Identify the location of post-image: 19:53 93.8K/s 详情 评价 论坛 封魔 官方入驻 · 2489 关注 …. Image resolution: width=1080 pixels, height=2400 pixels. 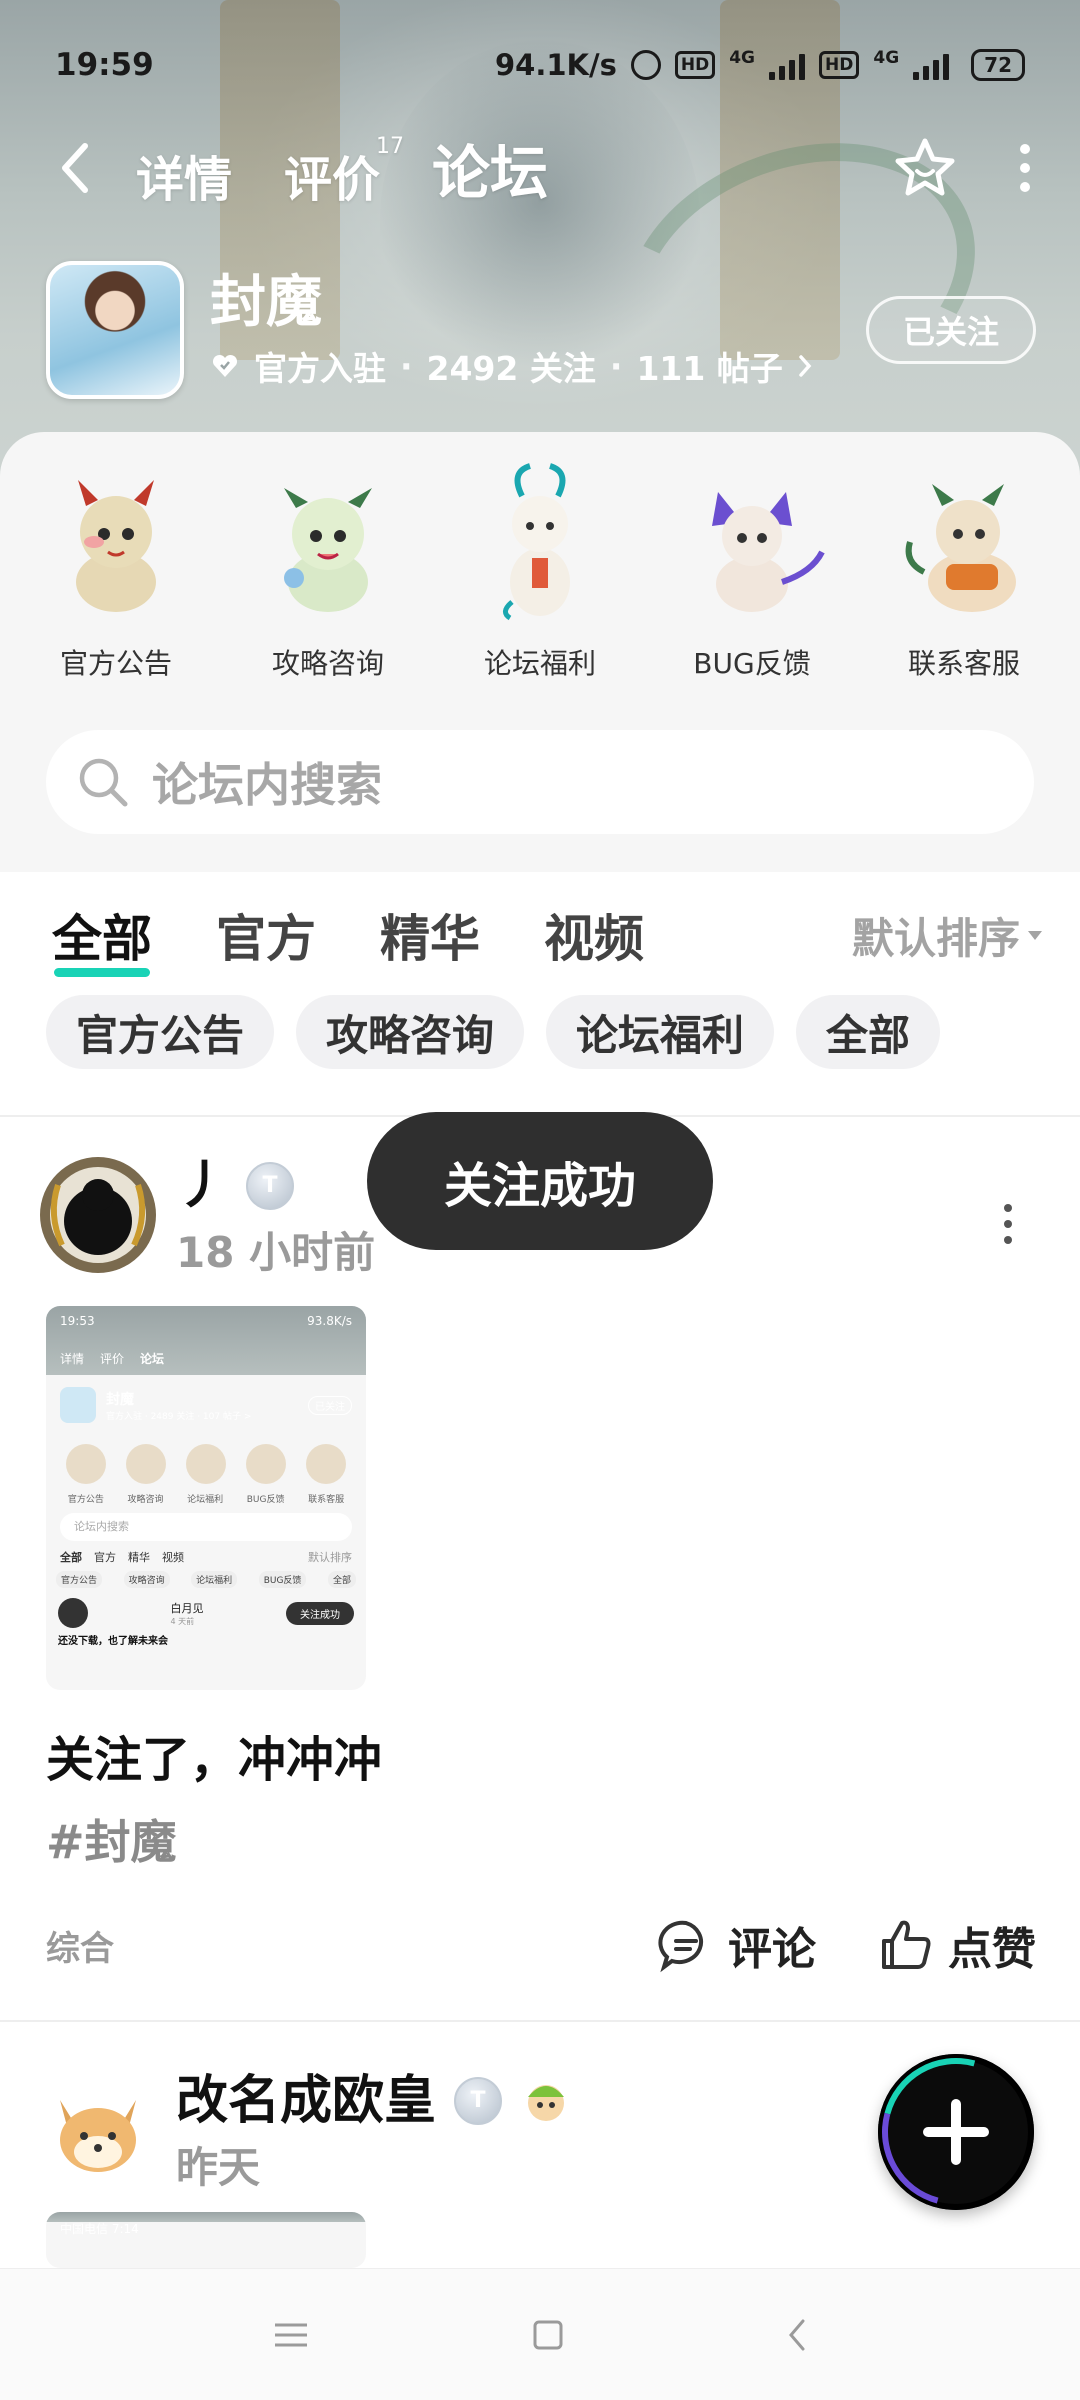
(206, 1498).